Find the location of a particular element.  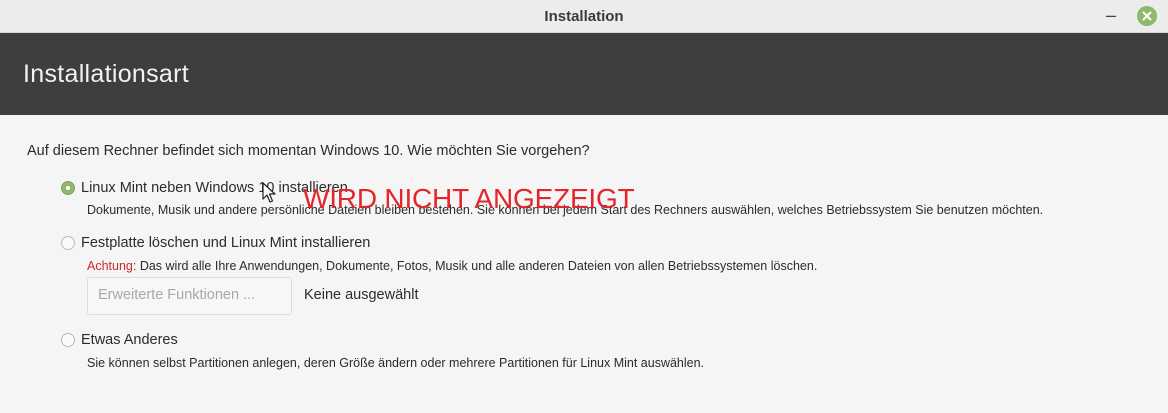

warning-label: Achtung: is located at coordinates (112, 266).